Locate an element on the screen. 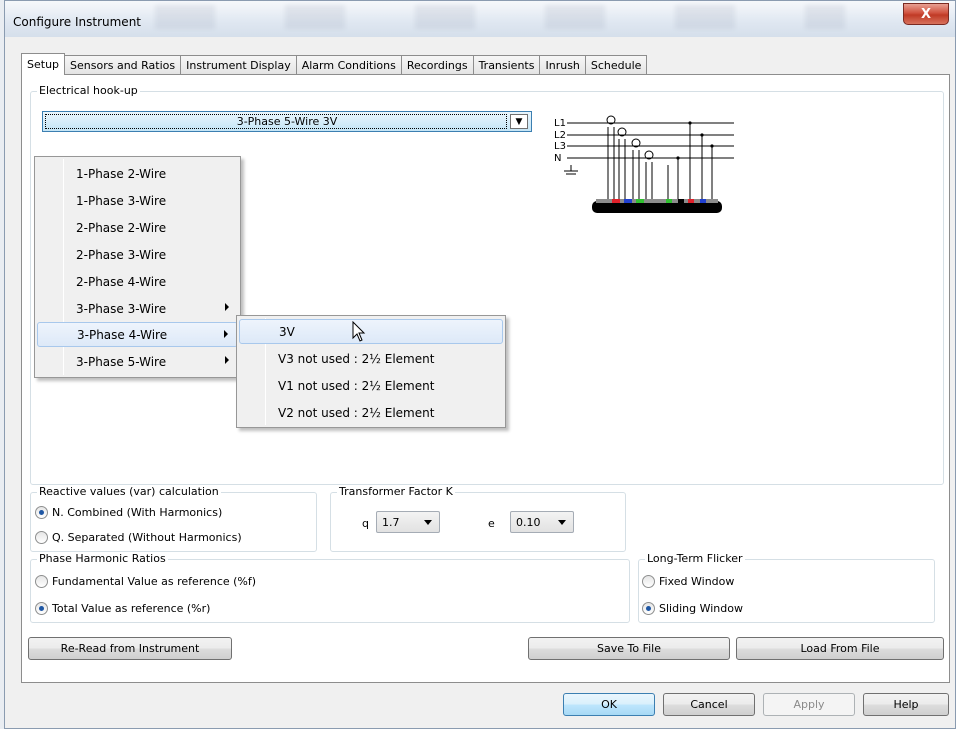  submenu-item-v1-not-used: V1 not used : 2½ Element is located at coordinates (371, 385).